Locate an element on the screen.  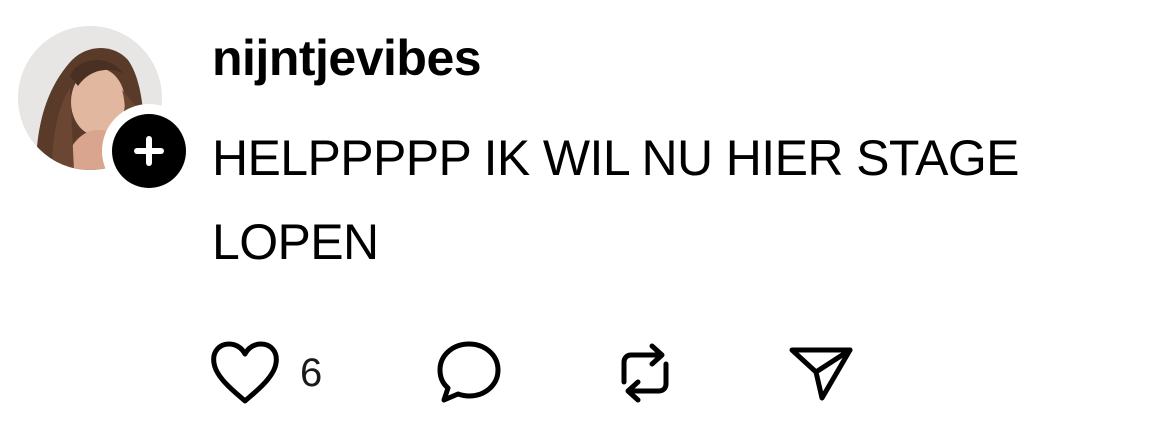
repost-icon is located at coordinates (645, 373).